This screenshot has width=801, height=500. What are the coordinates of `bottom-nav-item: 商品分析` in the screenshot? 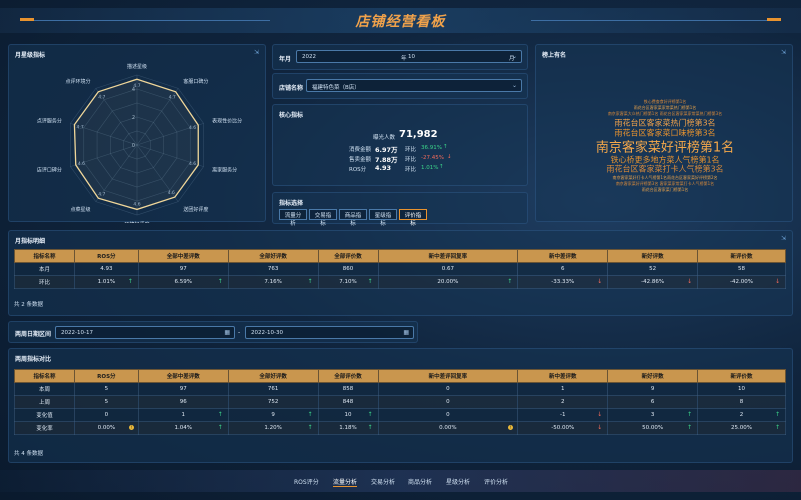 It's located at (420, 481).